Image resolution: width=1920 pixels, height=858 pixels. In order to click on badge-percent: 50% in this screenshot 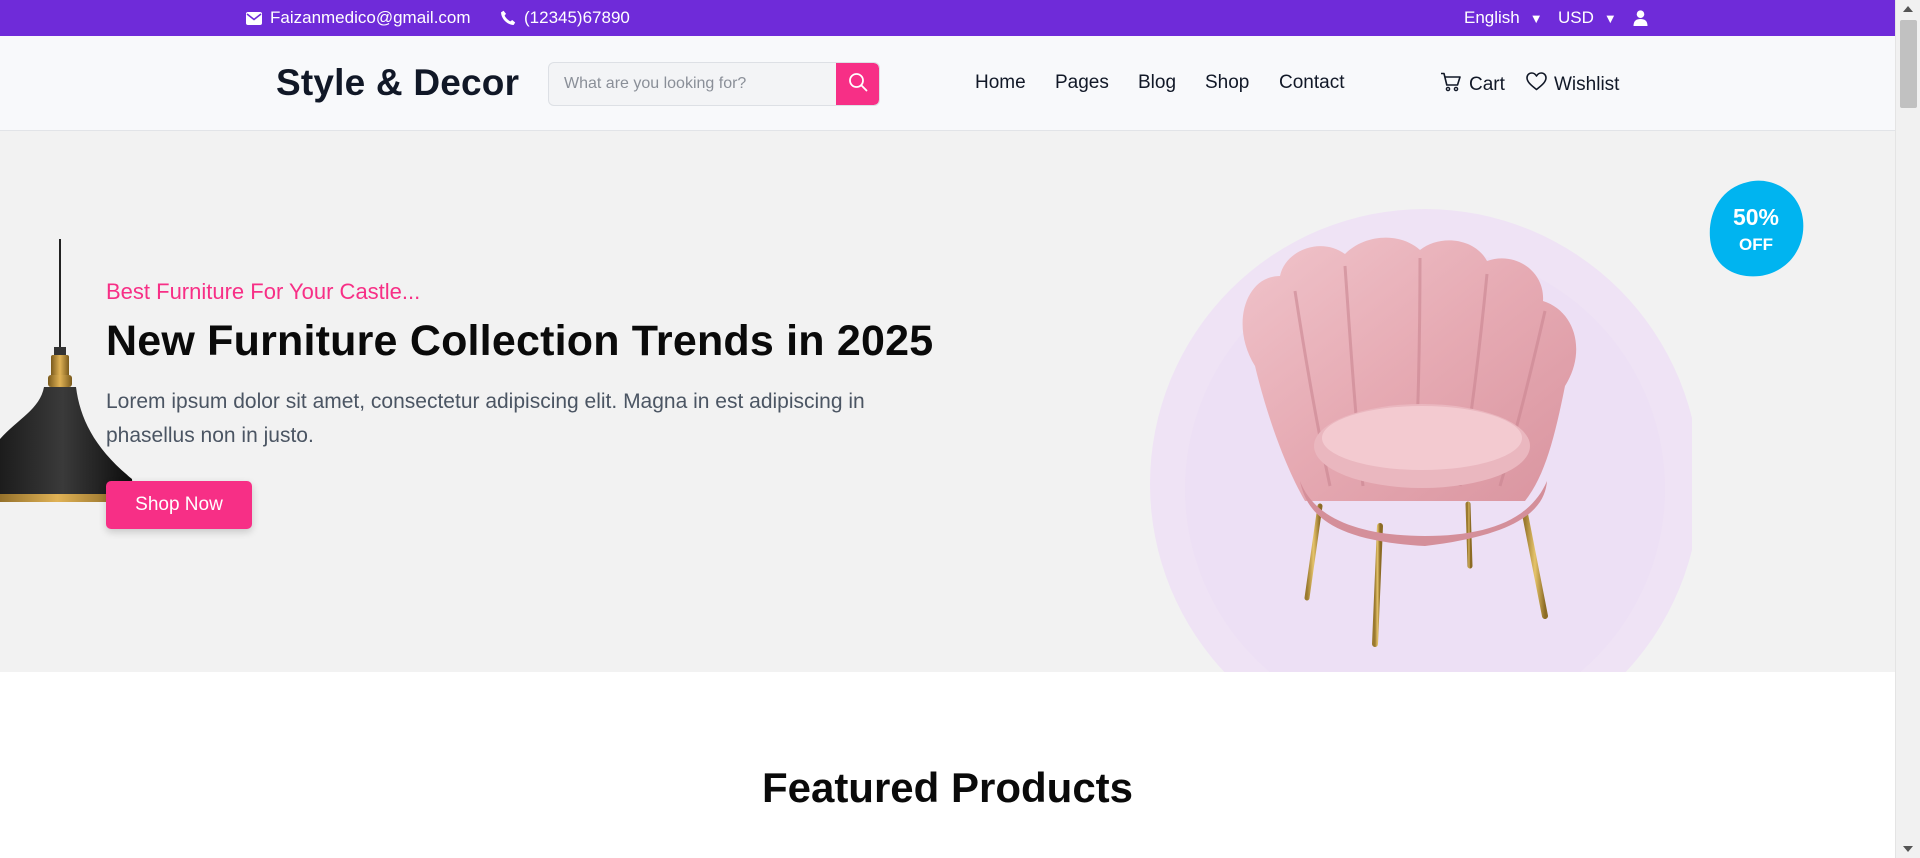, I will do `click(1756, 217)`.